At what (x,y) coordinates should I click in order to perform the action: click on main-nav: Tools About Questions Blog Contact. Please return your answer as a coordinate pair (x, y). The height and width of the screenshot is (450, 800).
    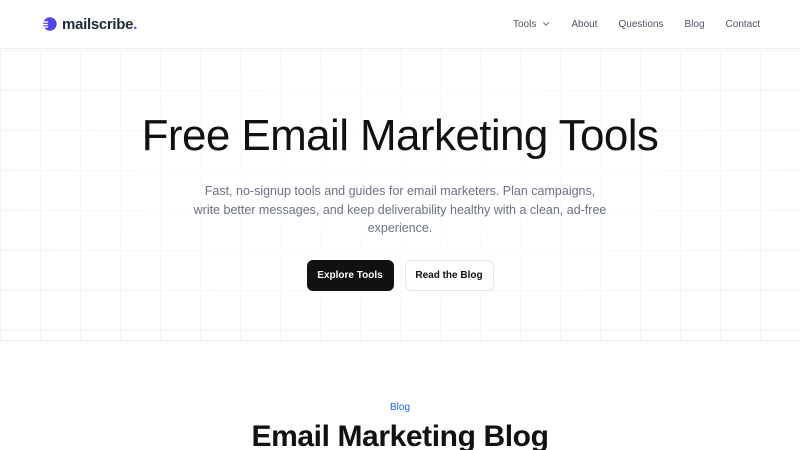
    Looking at the image, I should click on (636, 24).